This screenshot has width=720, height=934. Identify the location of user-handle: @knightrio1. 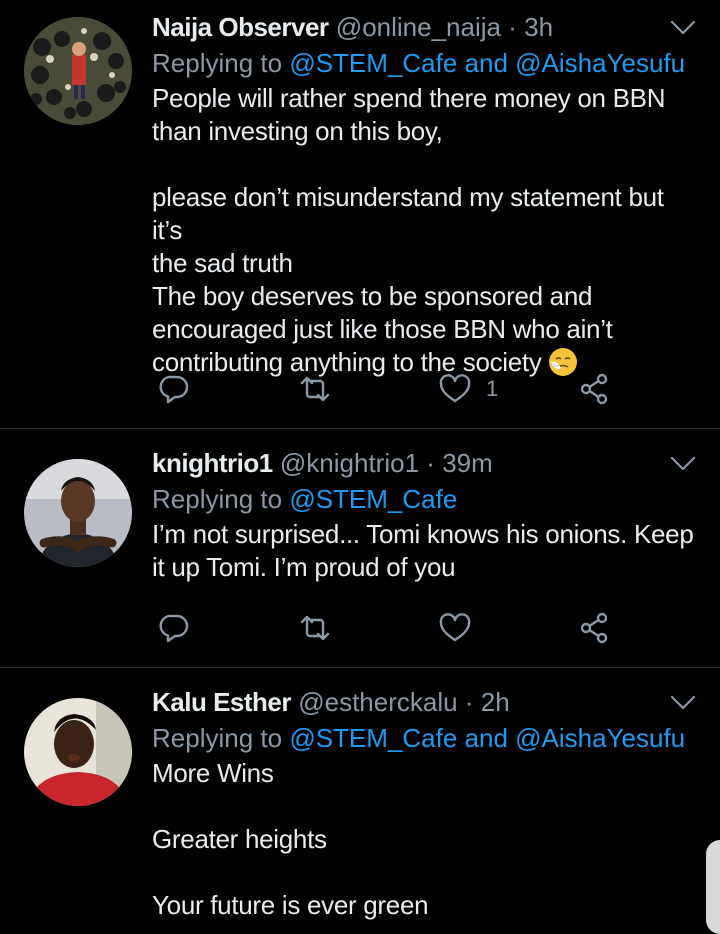
(349, 463).